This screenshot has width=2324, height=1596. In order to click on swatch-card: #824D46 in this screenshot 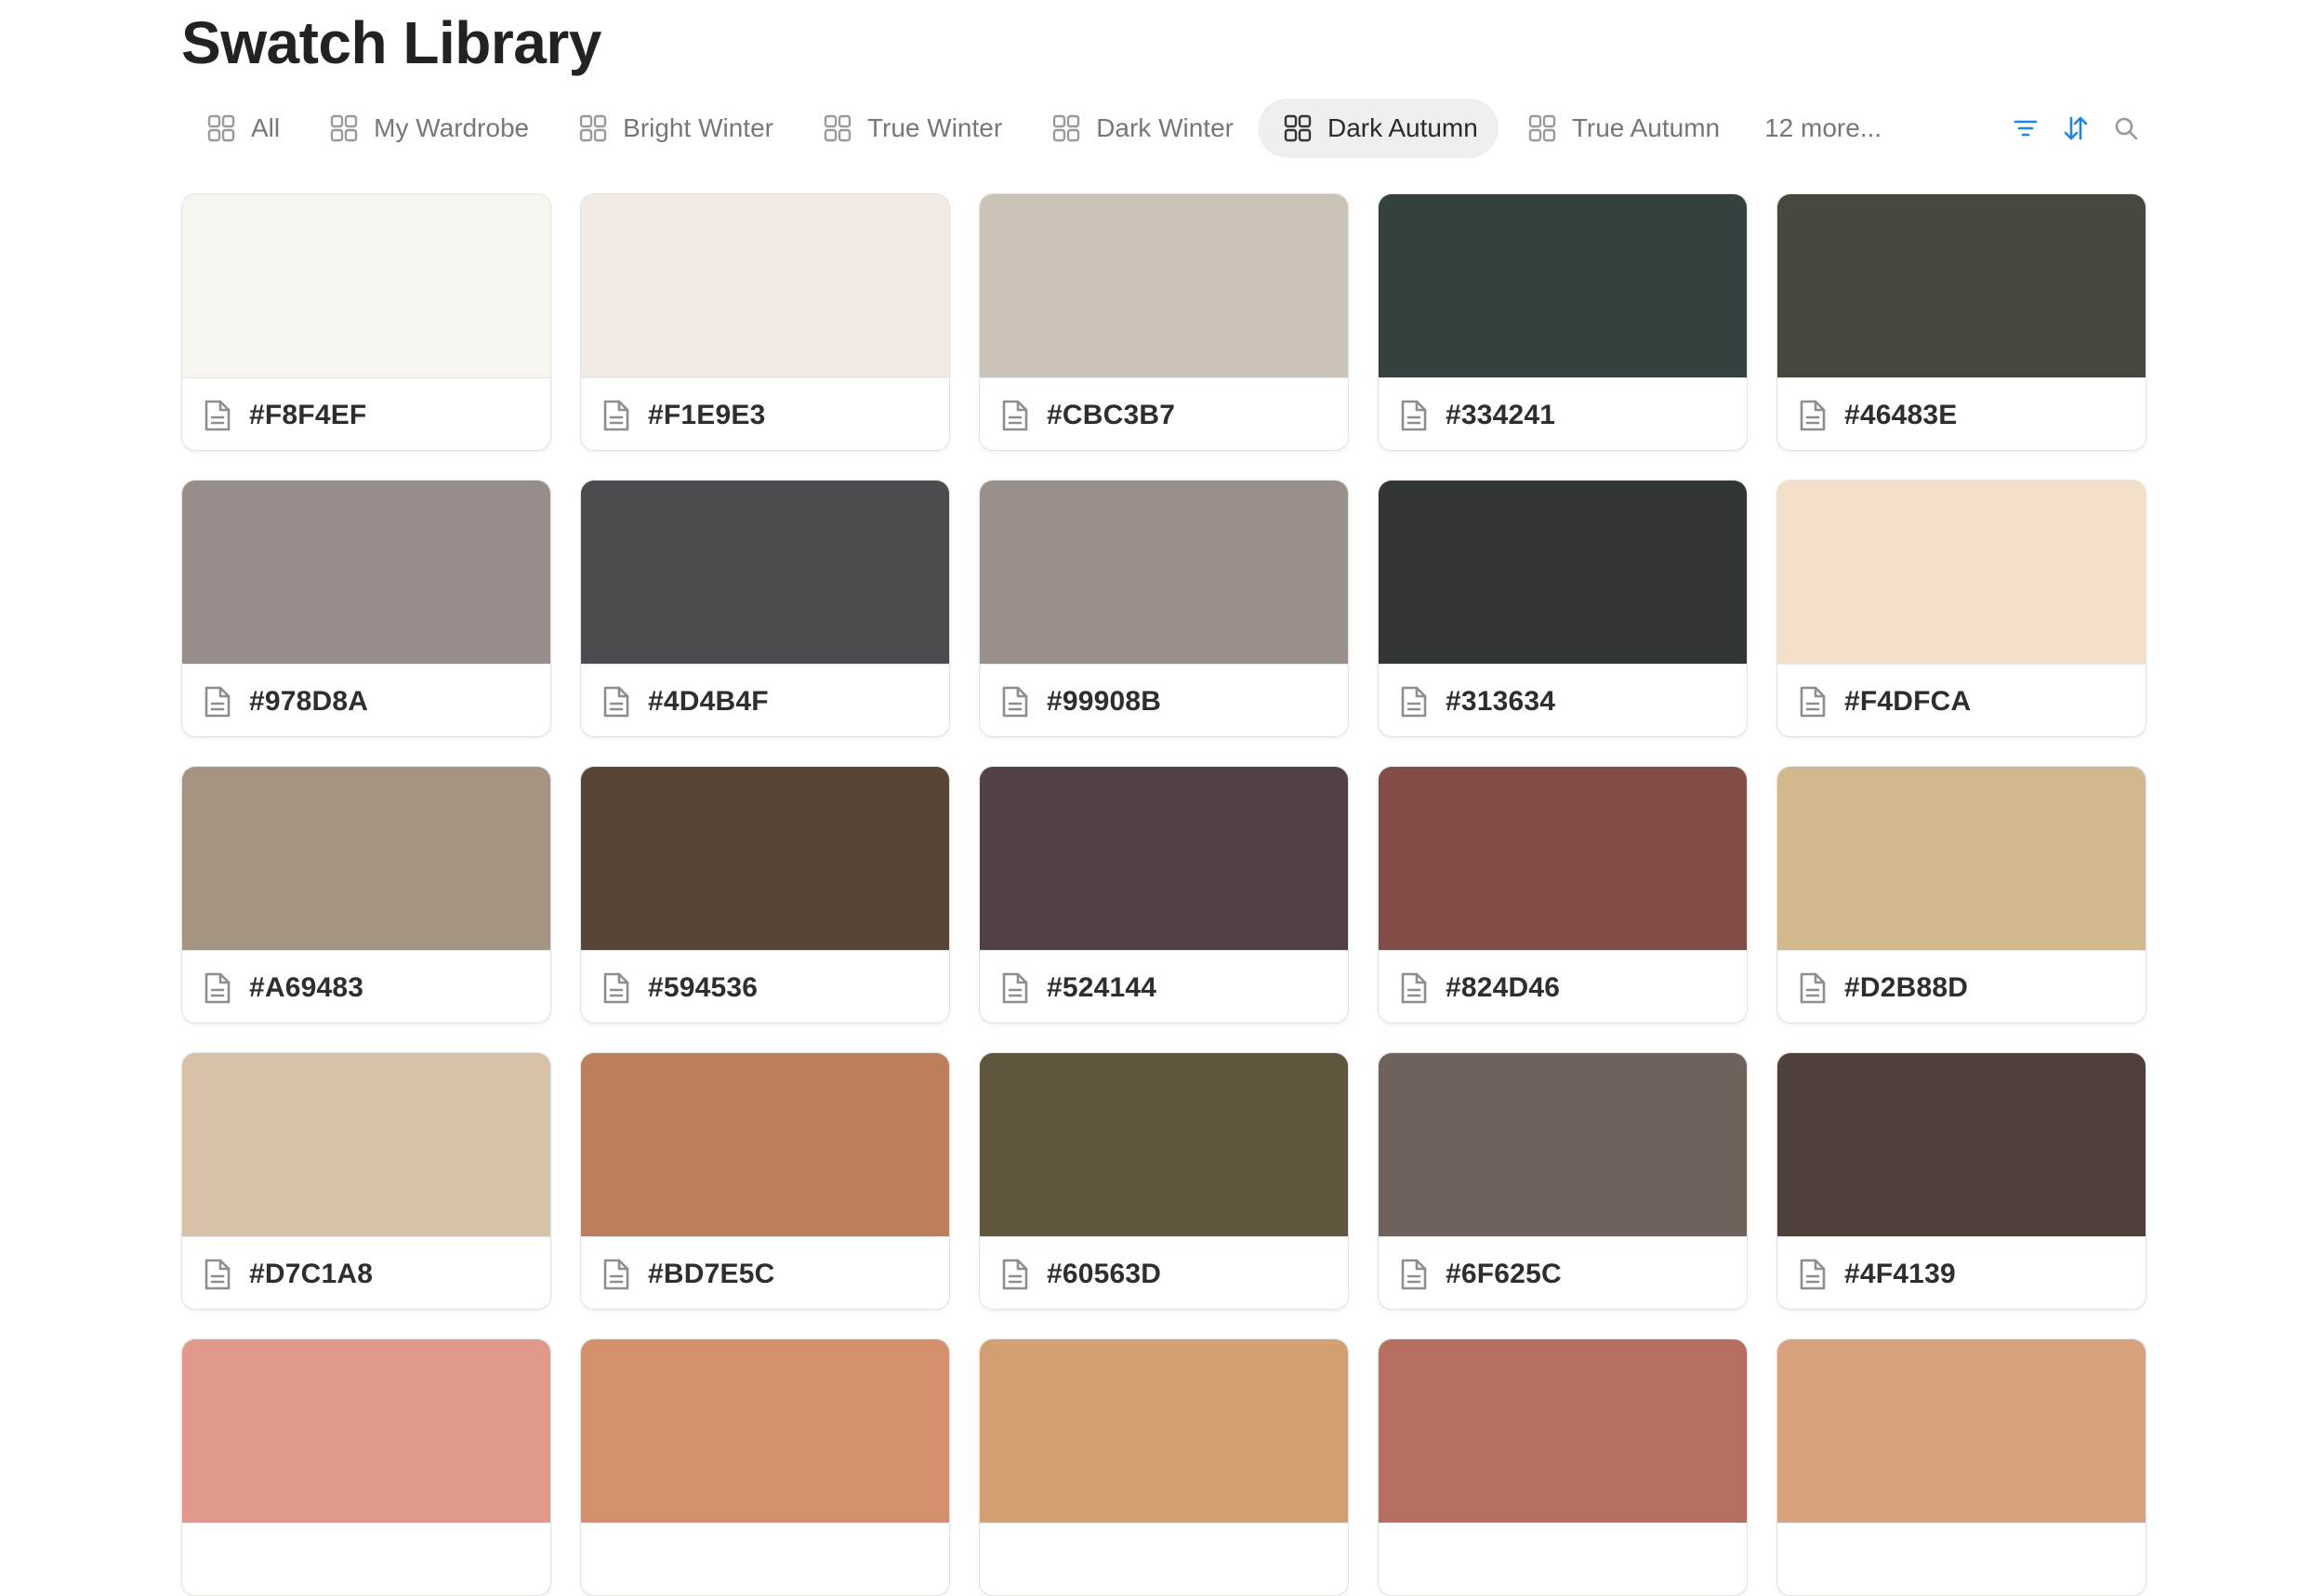, I will do `click(1563, 894)`.